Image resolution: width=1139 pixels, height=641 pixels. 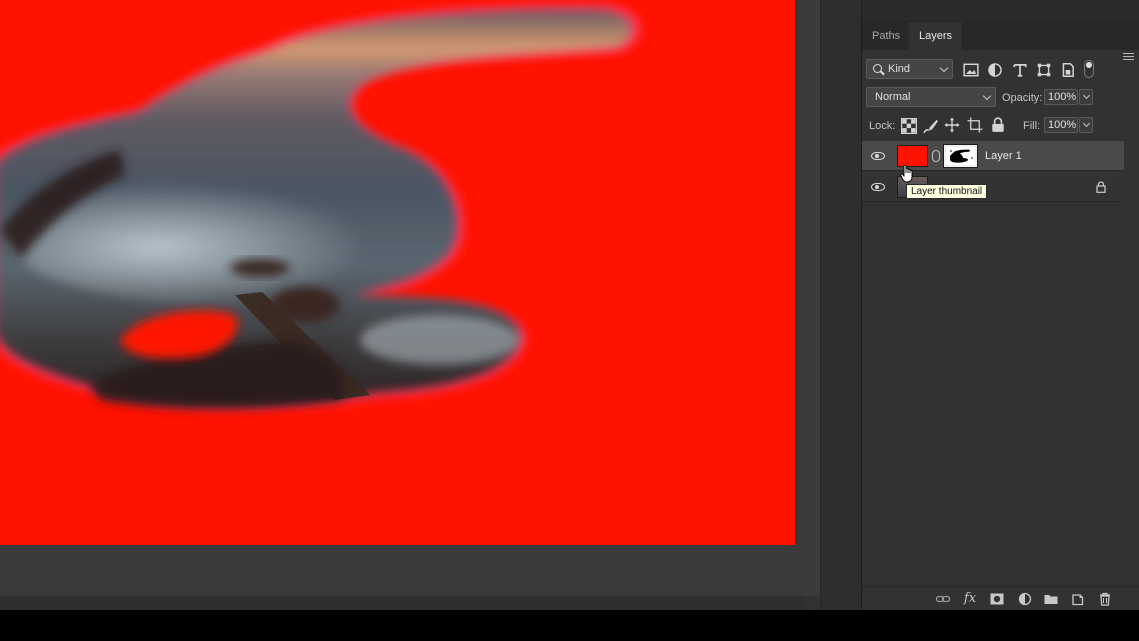 What do you see at coordinates (1044, 70) in the screenshot?
I see `shape-filter-icon` at bounding box center [1044, 70].